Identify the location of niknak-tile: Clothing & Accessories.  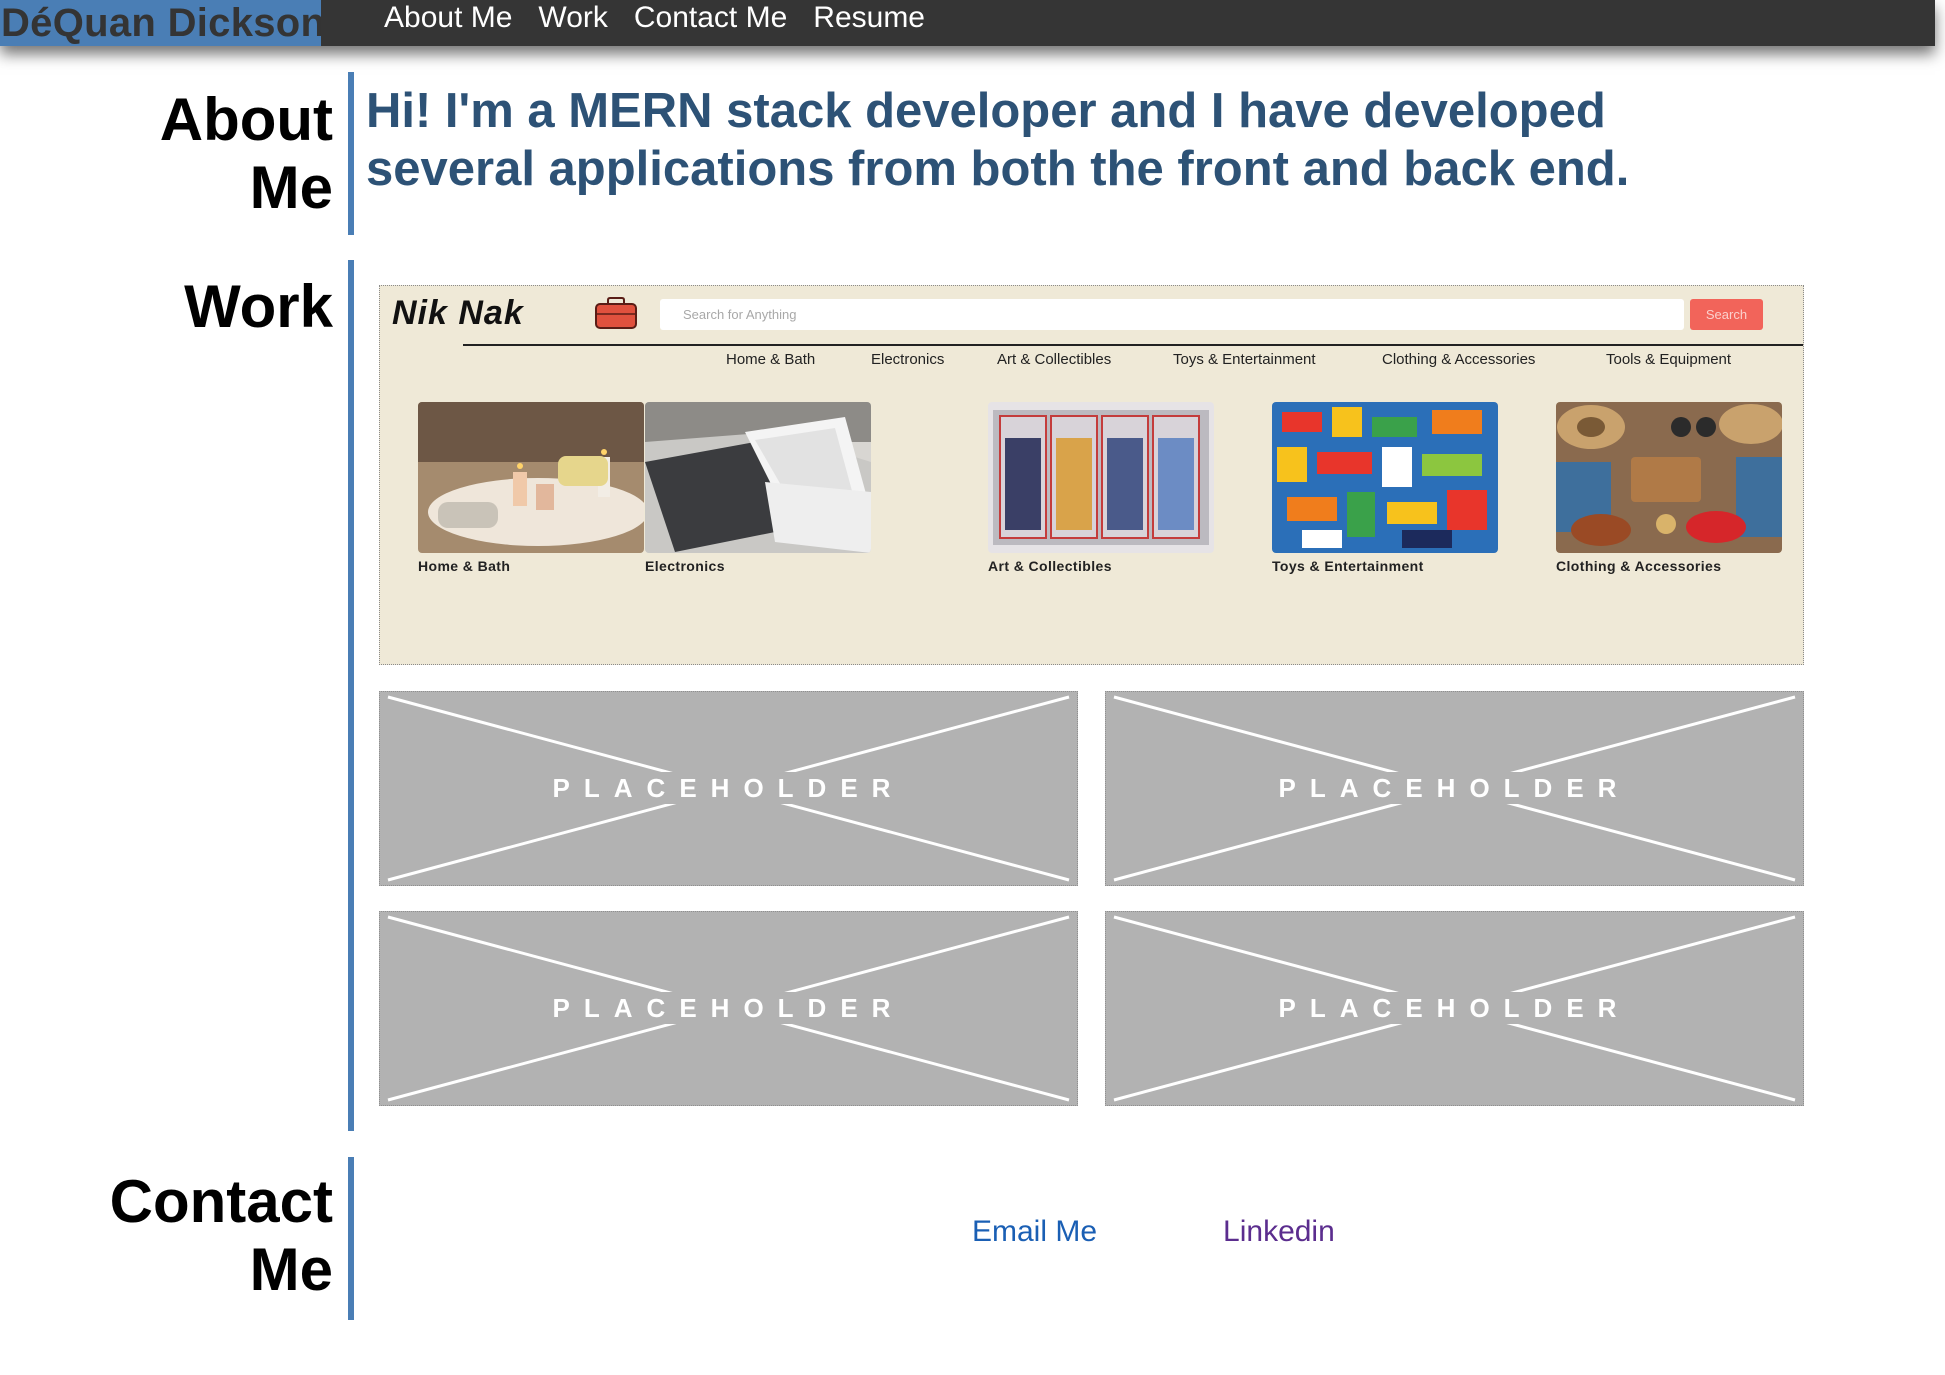
(1669, 488).